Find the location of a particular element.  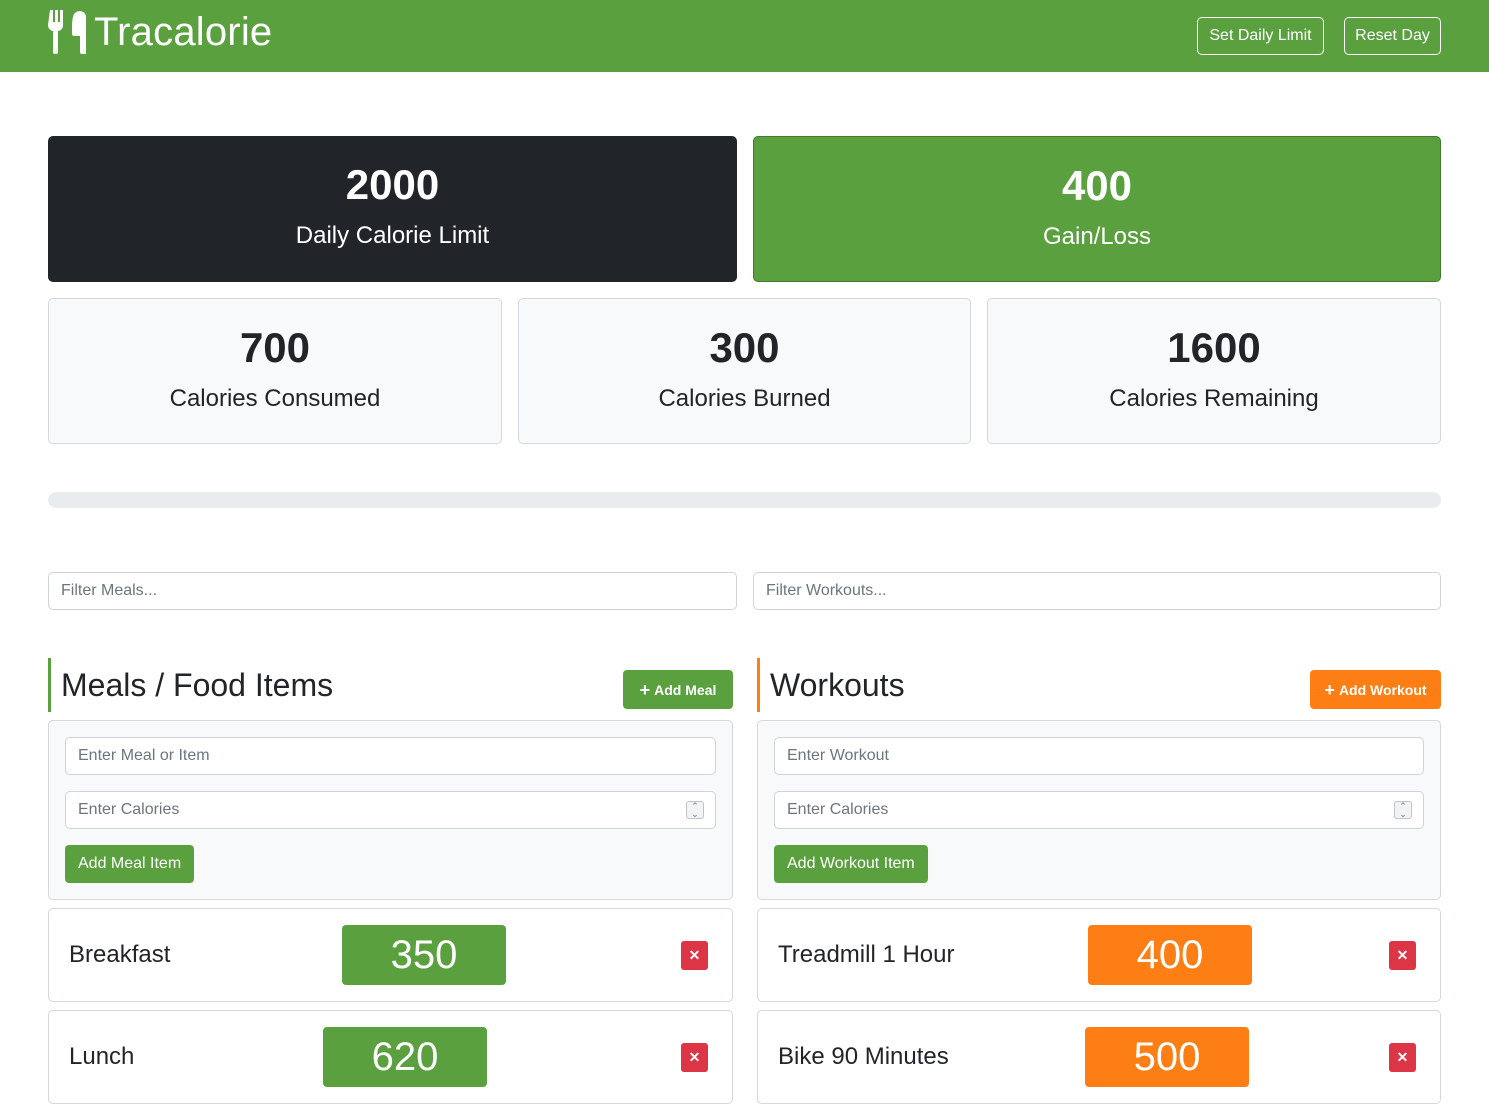

meal-item-name: Lunch is located at coordinates (102, 1056).